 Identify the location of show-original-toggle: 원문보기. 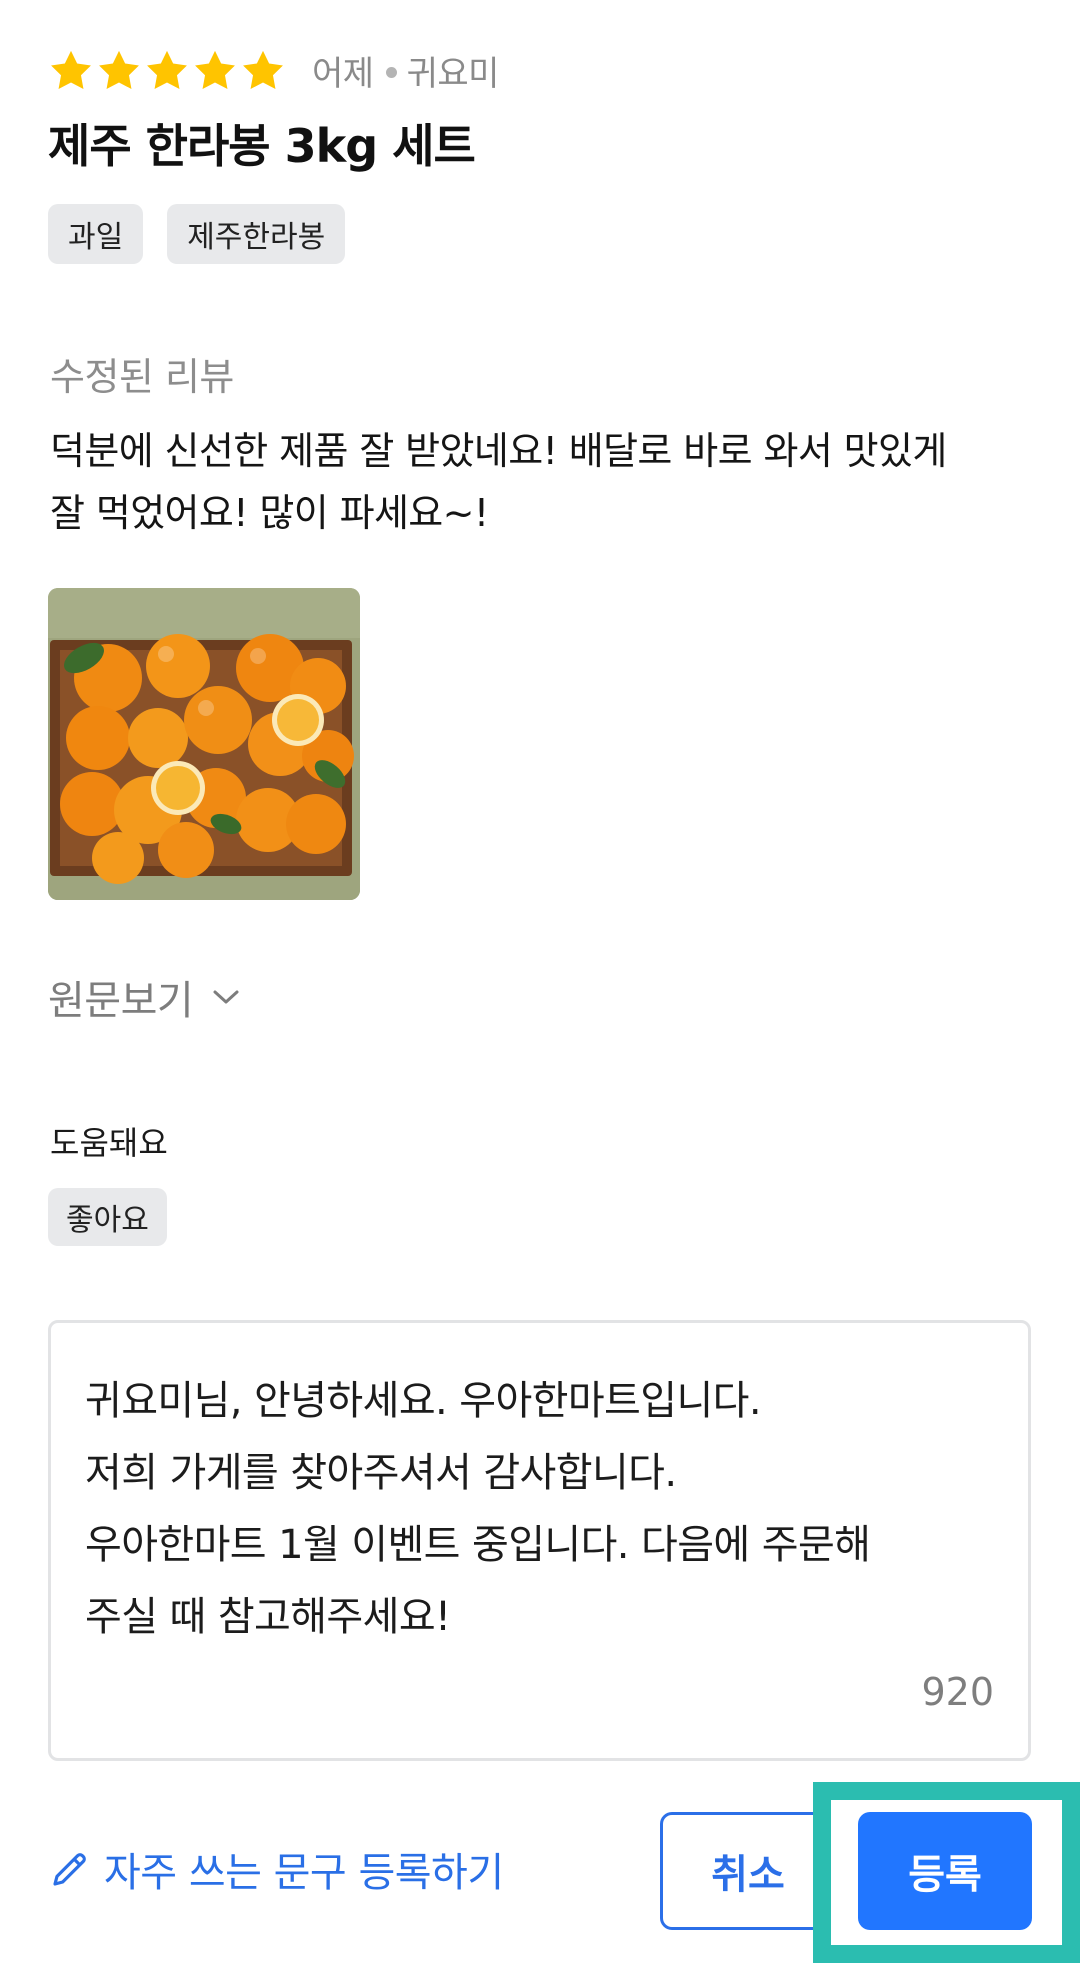
(144, 997).